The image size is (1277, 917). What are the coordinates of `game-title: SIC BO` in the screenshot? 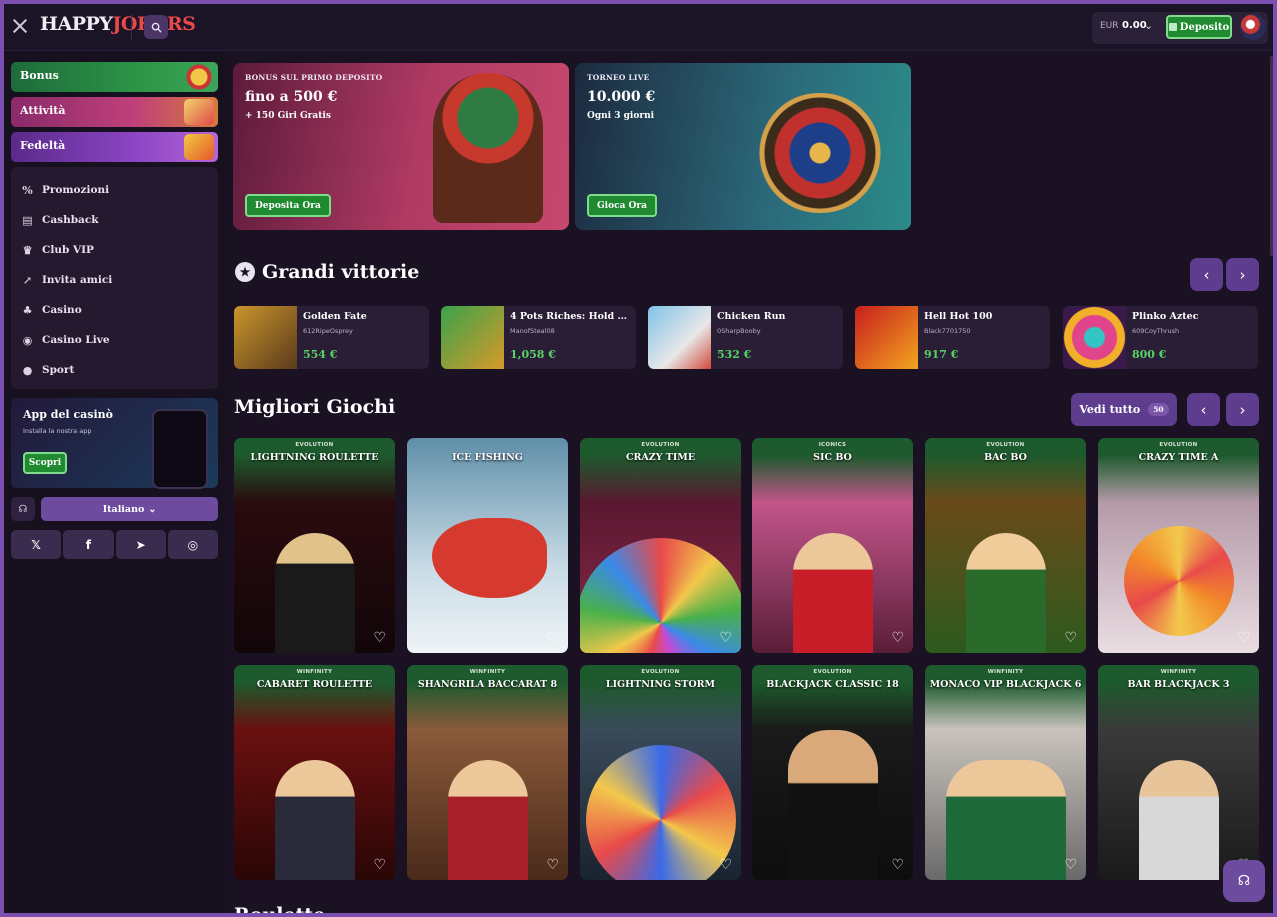 It's located at (832, 457).